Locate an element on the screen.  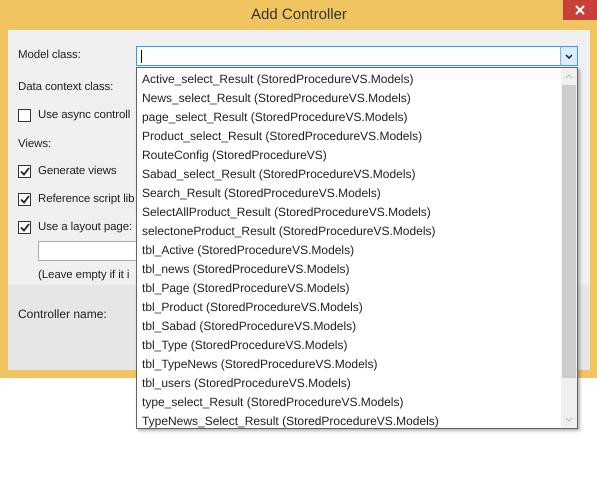
checkbox-label: Generate views is located at coordinates (77, 171).